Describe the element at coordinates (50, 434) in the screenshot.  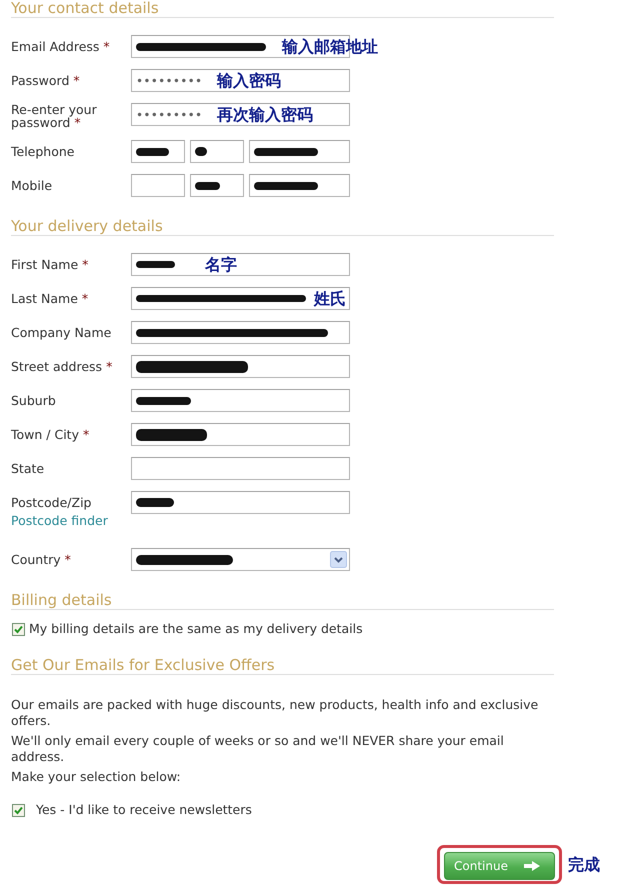
I see `field-label: Town / City *` at that location.